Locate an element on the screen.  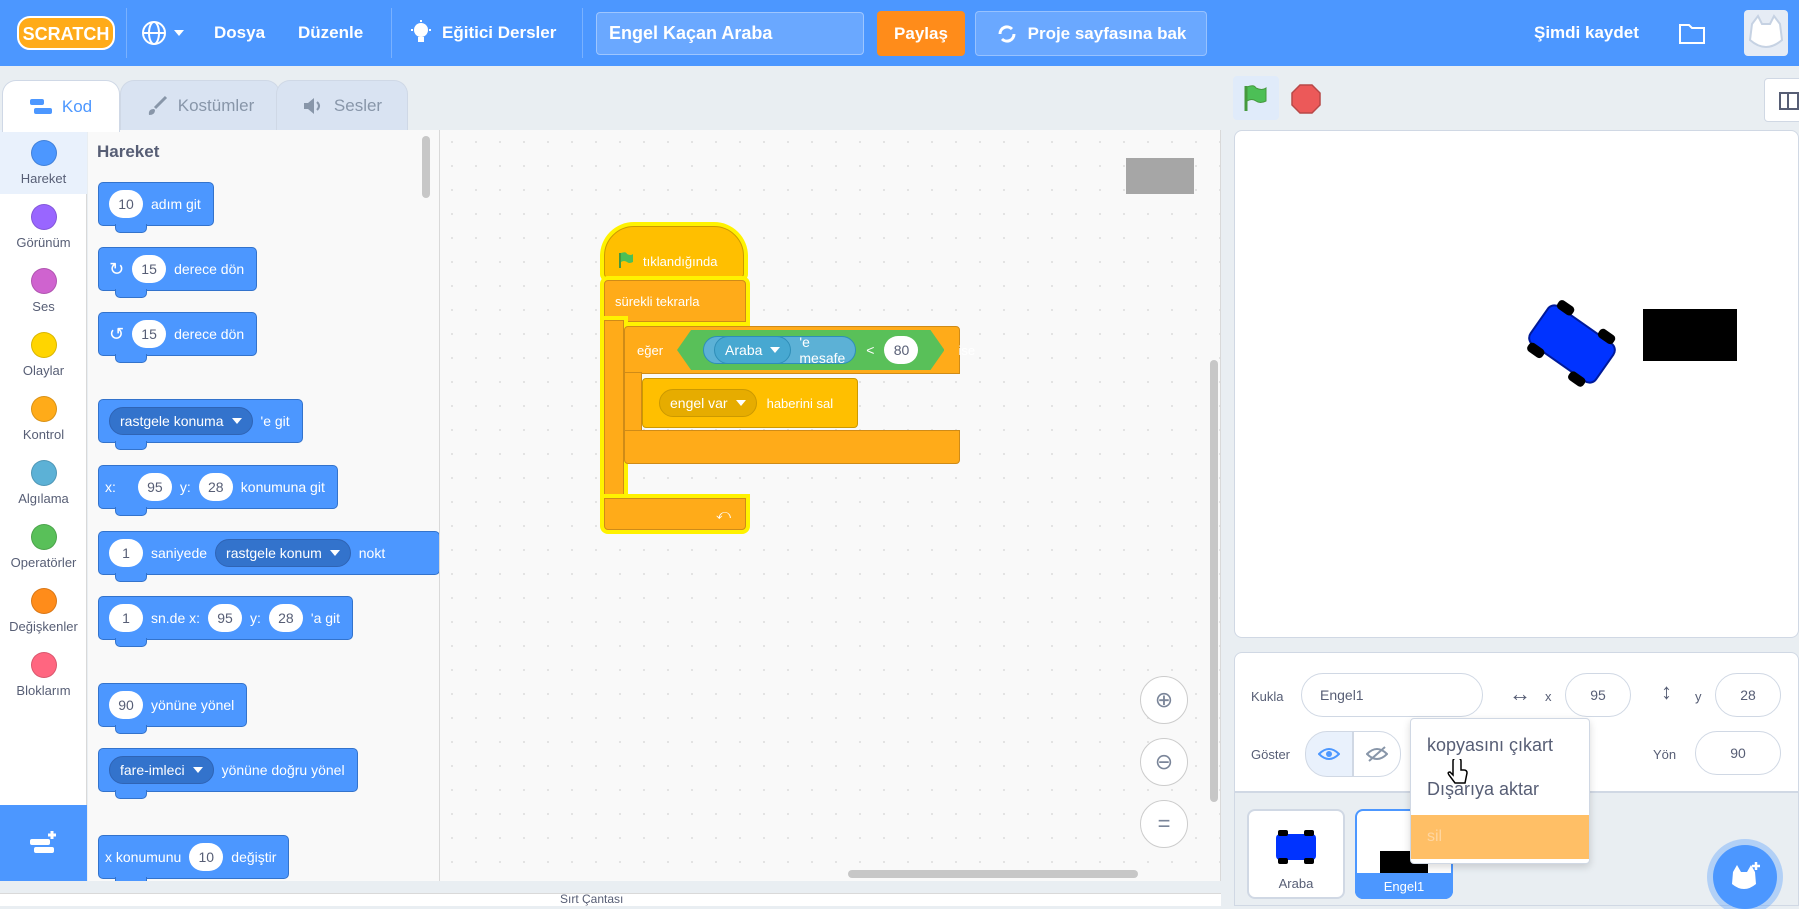
dropdown-value: engel var is located at coordinates (699, 403).